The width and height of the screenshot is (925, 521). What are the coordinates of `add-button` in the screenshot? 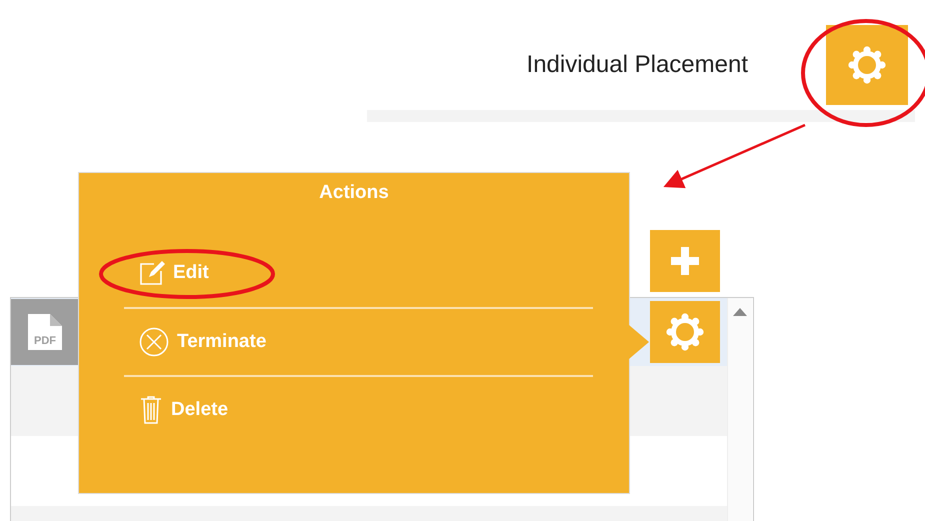 It's located at (685, 261).